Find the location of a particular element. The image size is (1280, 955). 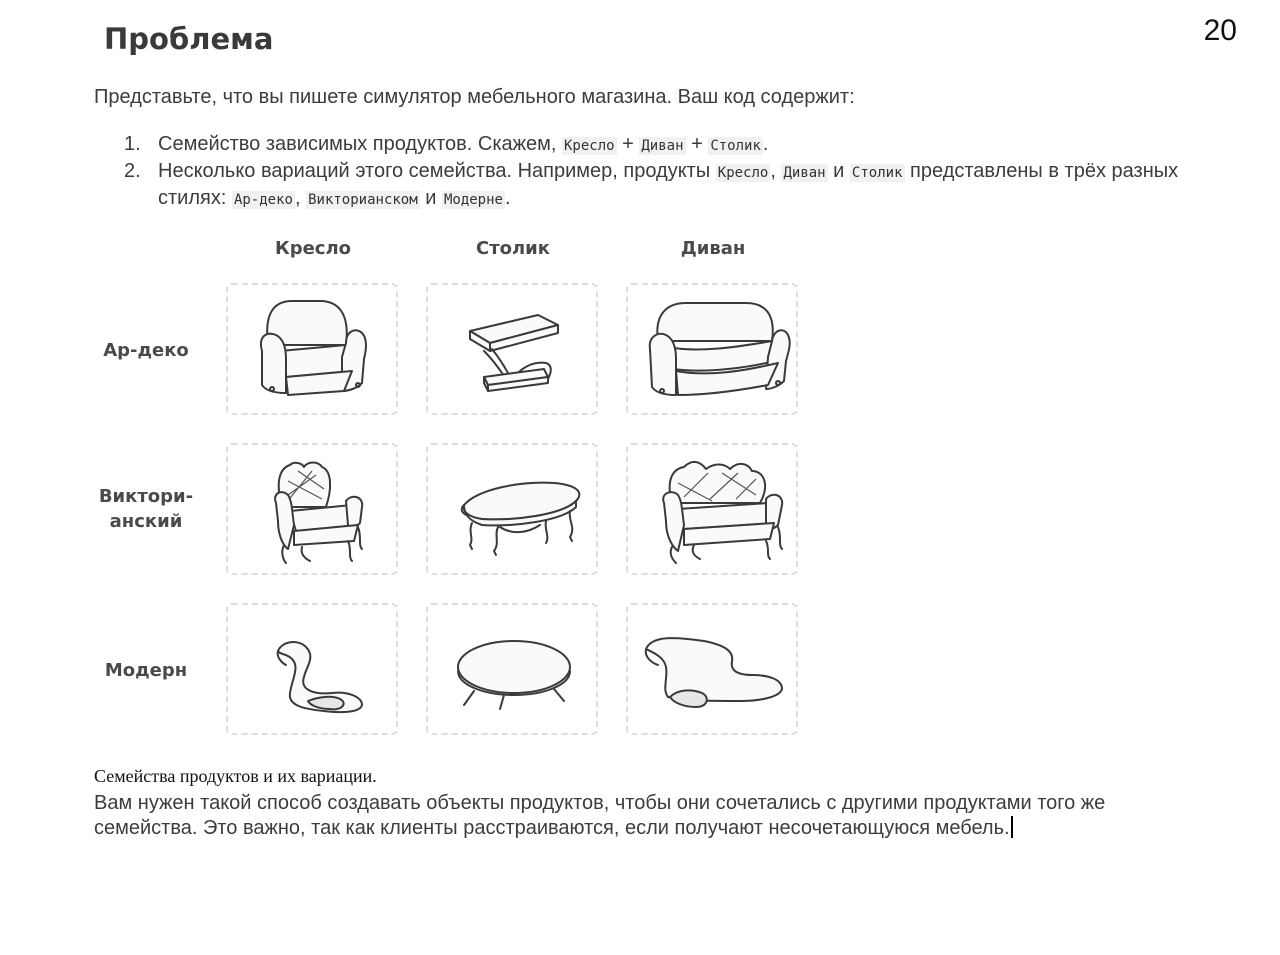

artdeco-table-icon is located at coordinates (514, 353).